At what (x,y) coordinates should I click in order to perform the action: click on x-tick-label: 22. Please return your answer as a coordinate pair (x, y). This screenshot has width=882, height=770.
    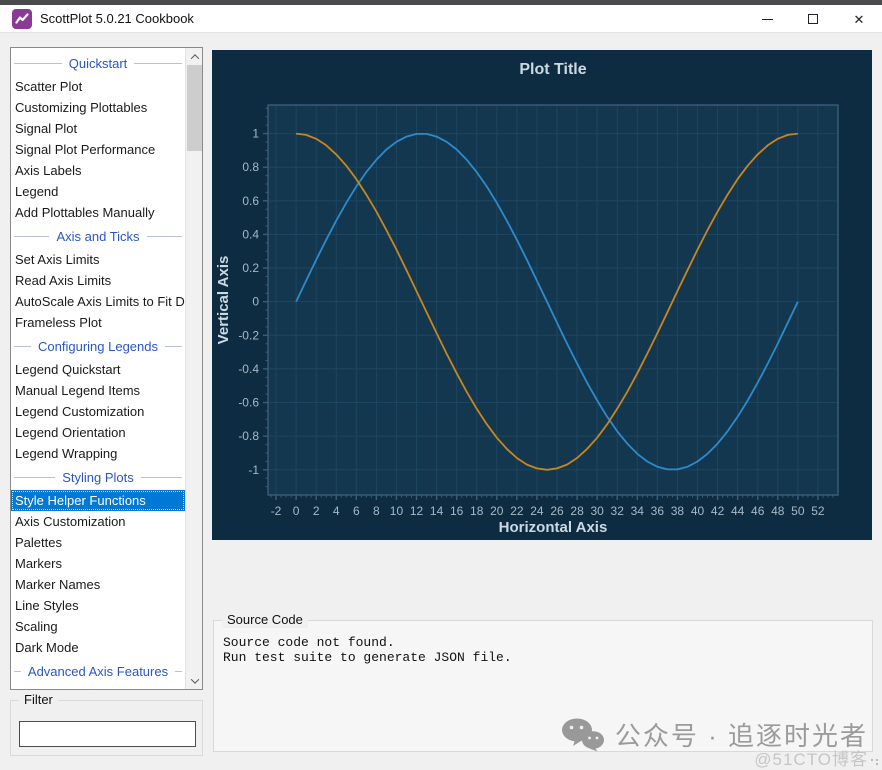
    Looking at the image, I should click on (517, 511).